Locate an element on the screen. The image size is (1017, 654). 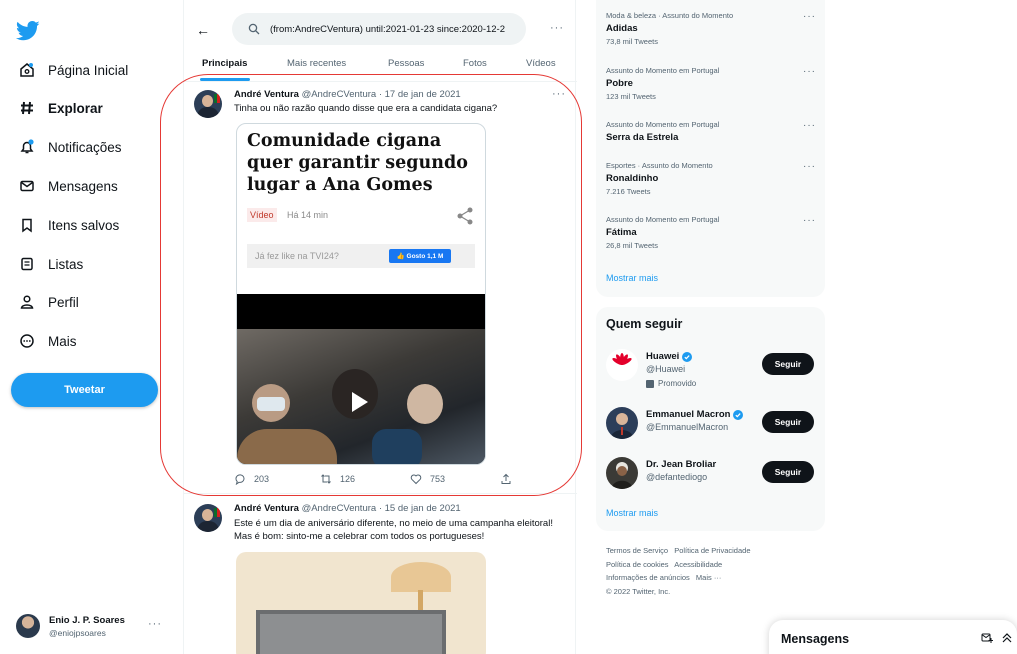
share-icon is located at coordinates (465, 216).